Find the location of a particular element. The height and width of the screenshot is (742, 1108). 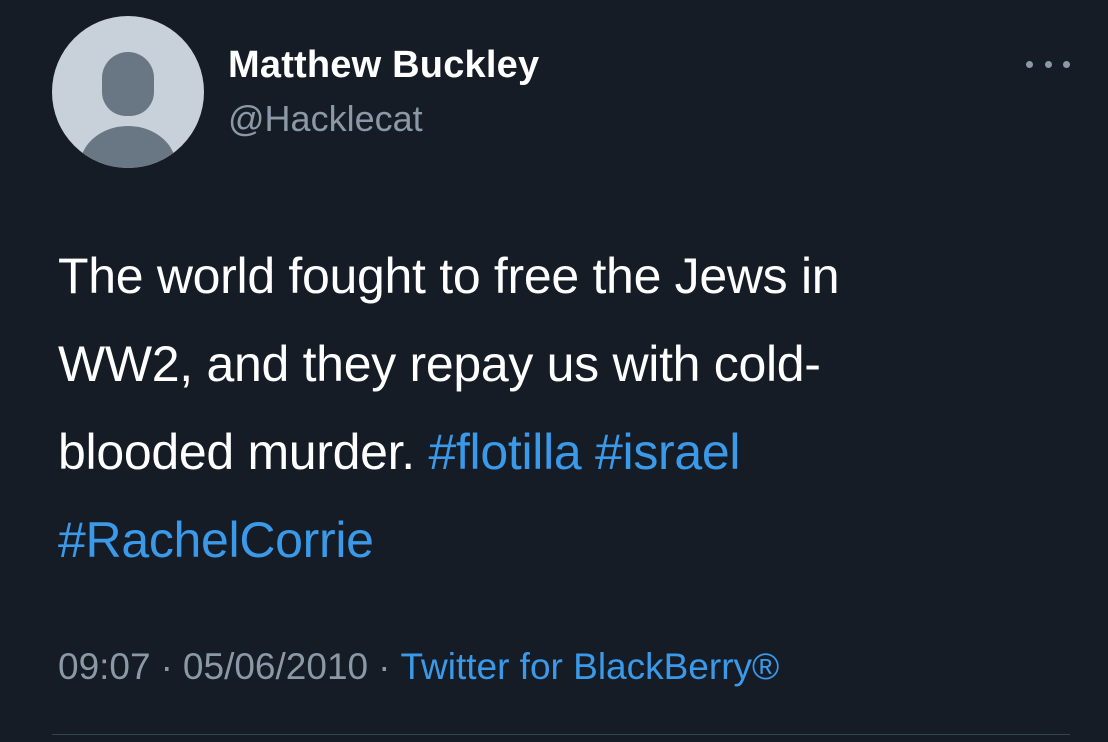

tweet-text-fragment: blooded murder. is located at coordinates (236, 452).